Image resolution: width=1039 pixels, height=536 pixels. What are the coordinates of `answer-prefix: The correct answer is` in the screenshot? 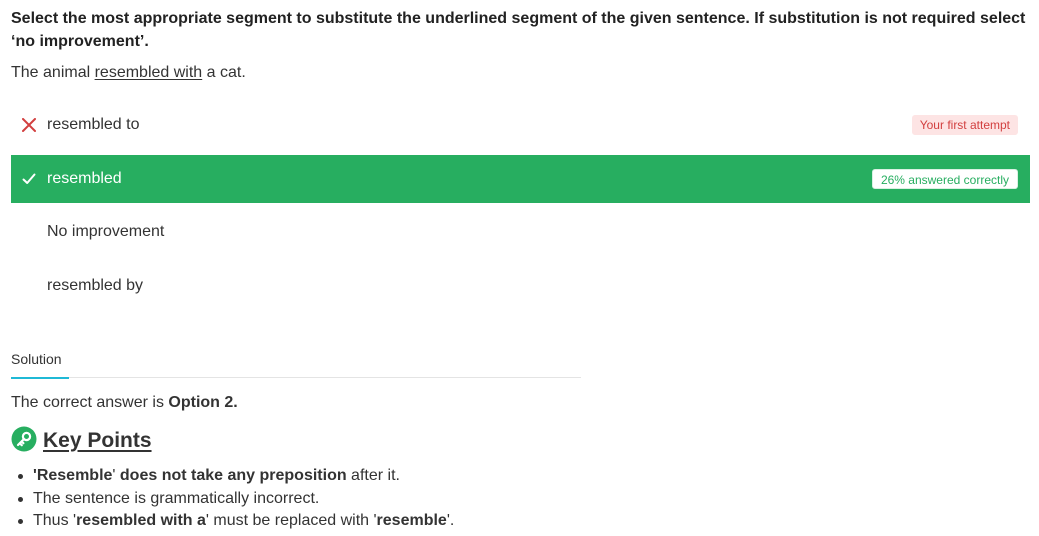 It's located at (90, 402).